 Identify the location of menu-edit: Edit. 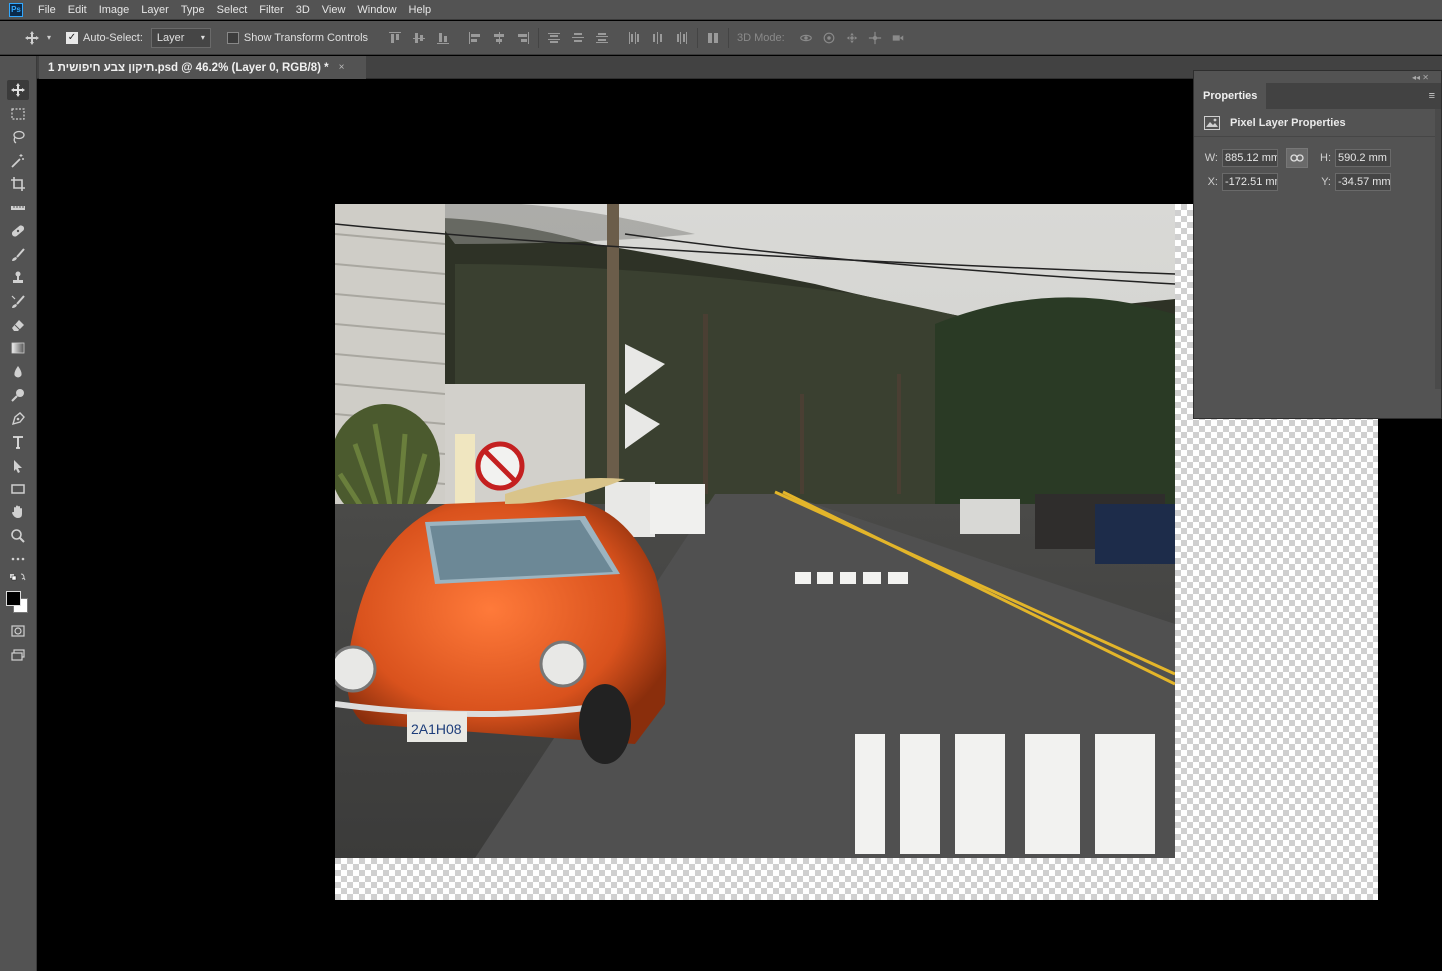
(77, 10).